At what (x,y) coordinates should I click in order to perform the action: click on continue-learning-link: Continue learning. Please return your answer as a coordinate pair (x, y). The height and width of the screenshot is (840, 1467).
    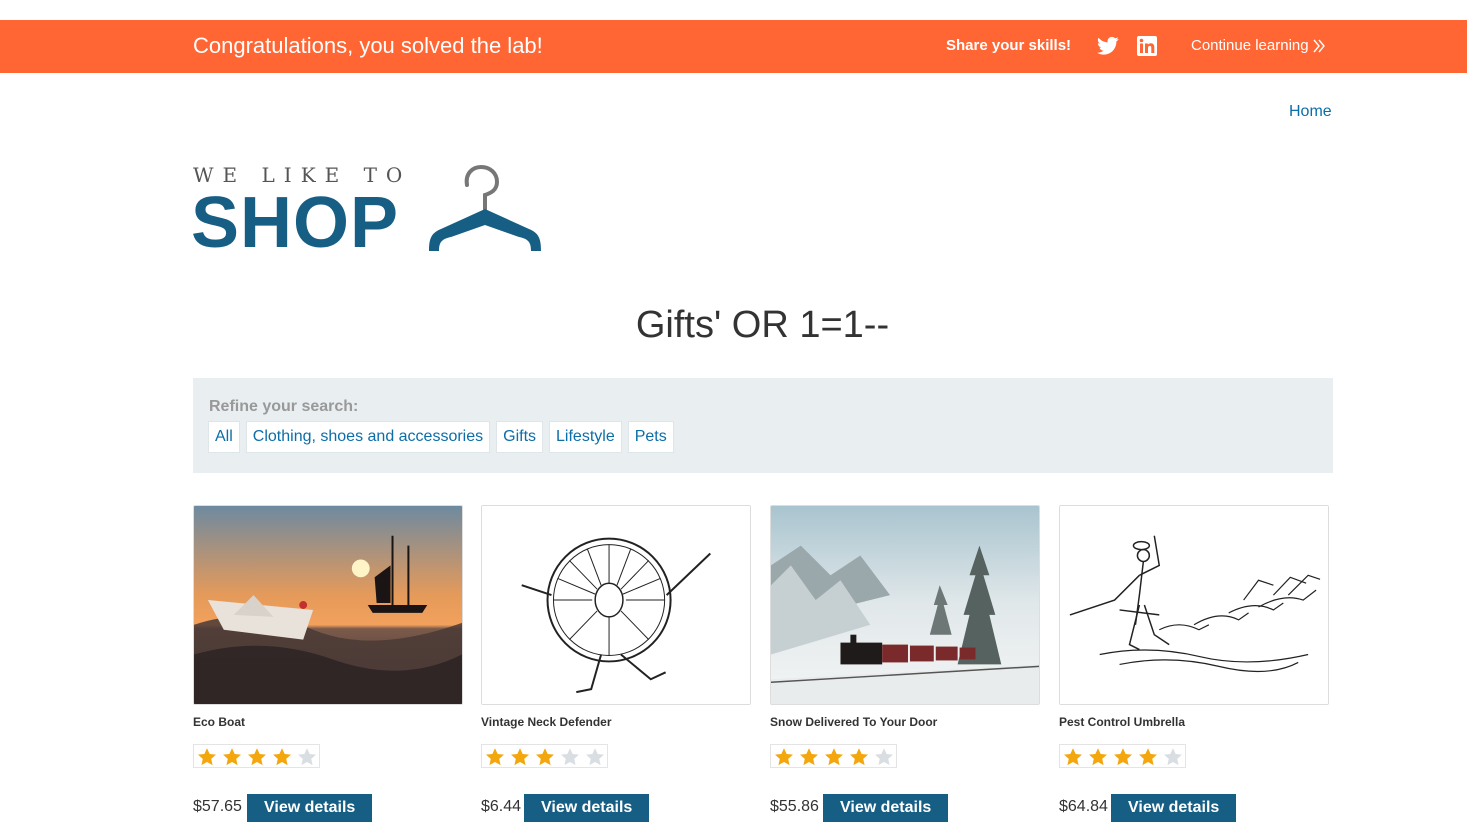
    Looking at the image, I should click on (1258, 45).